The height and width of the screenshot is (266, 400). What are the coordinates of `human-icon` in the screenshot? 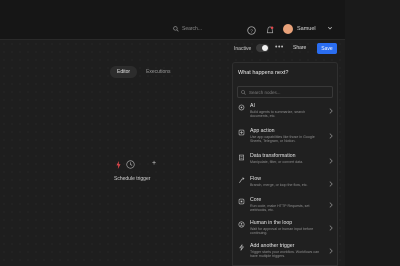 It's located at (241, 224).